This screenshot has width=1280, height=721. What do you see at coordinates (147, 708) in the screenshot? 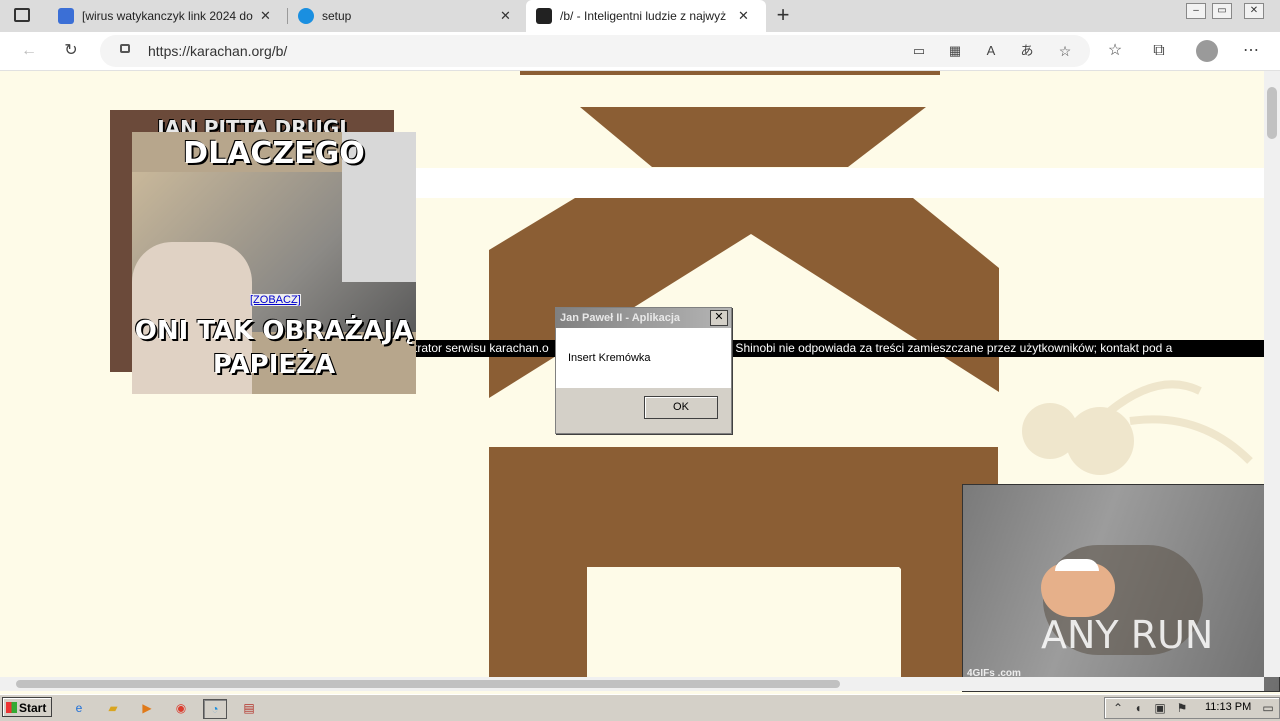
I see `media-player-icon: ▶` at bounding box center [147, 708].